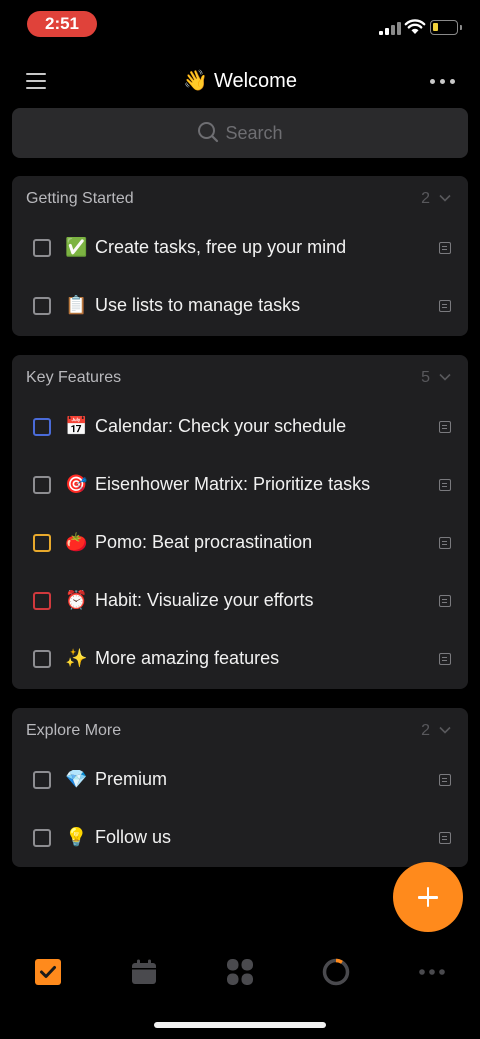 The width and height of the screenshot is (480, 1039). I want to click on task-item: ✅ Create tasks, free up your mind, so click(240, 249).